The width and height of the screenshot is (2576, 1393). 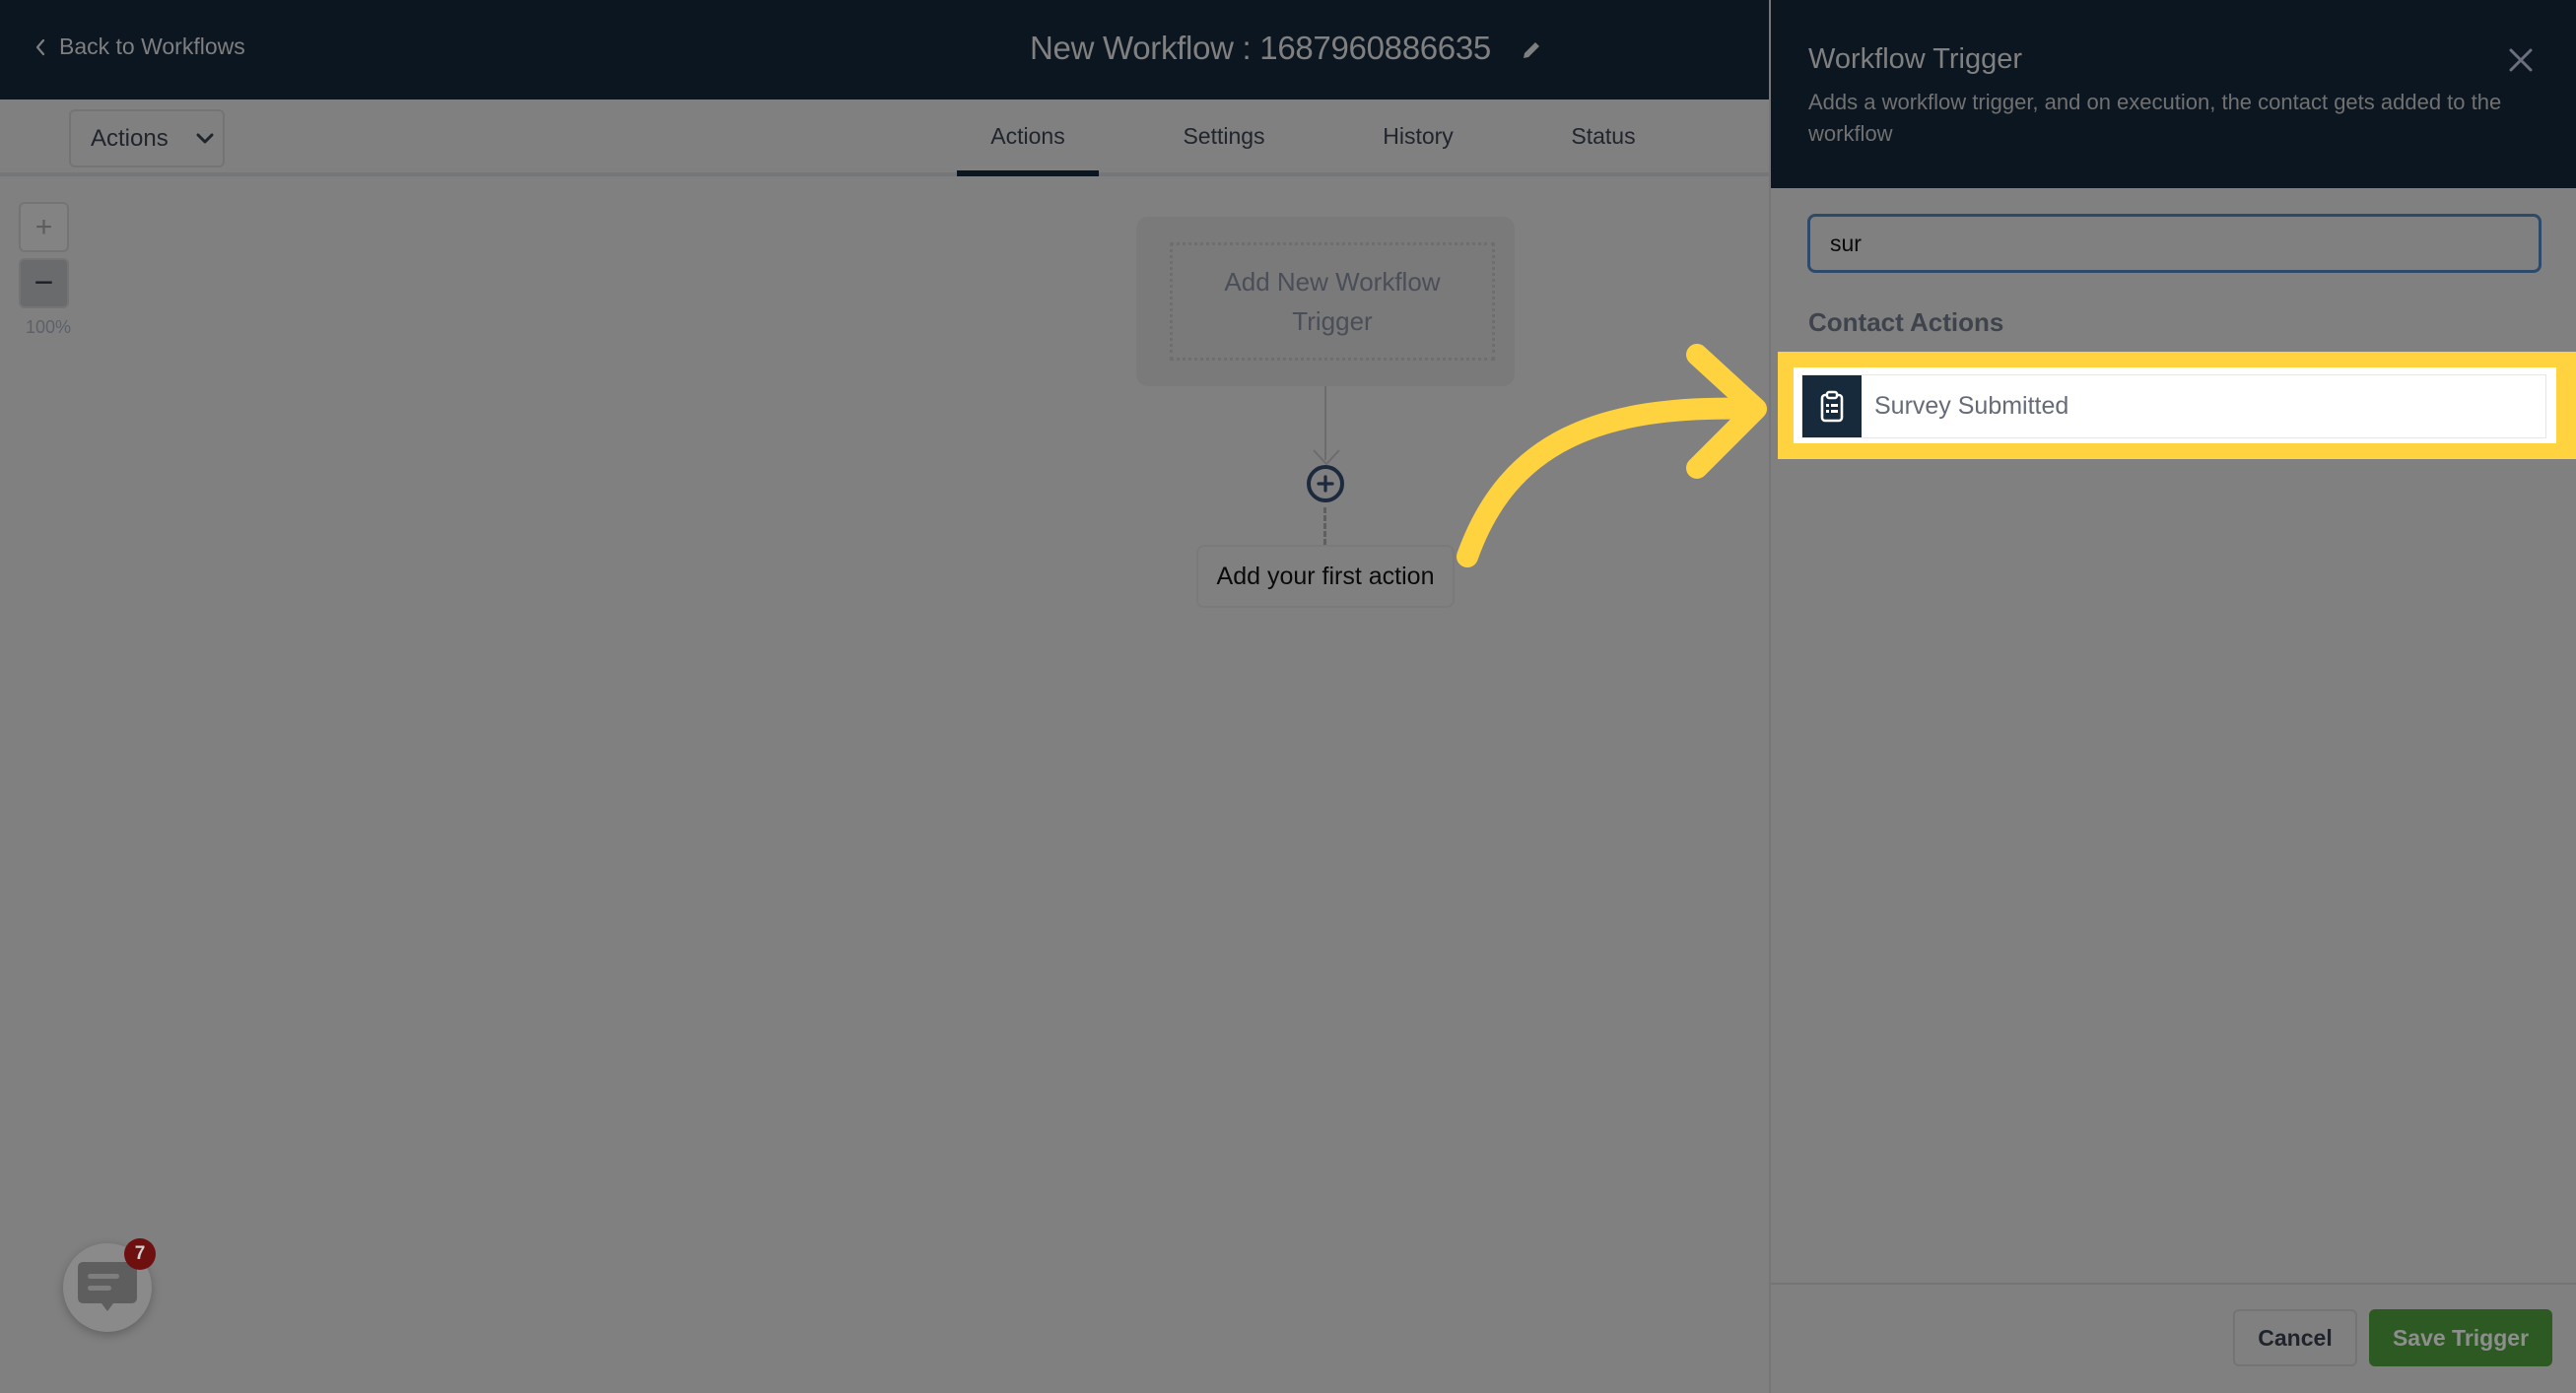 What do you see at coordinates (205, 138) in the screenshot?
I see `chevron-down-icon` at bounding box center [205, 138].